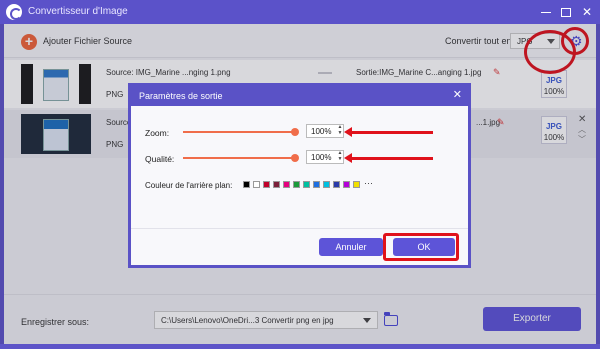 This screenshot has height=349, width=600. I want to click on close-window-button: ✕, so click(587, 12).